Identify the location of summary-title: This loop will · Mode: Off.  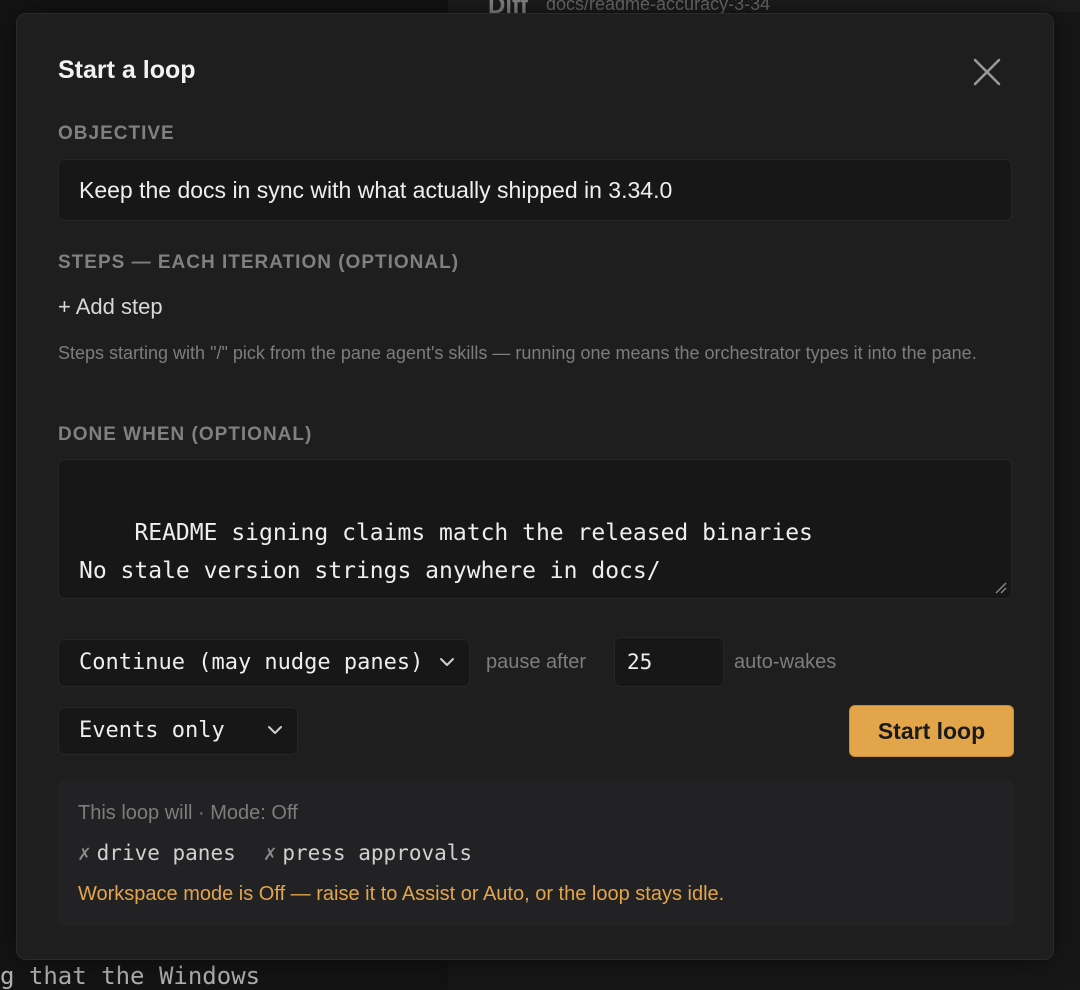
(188, 813).